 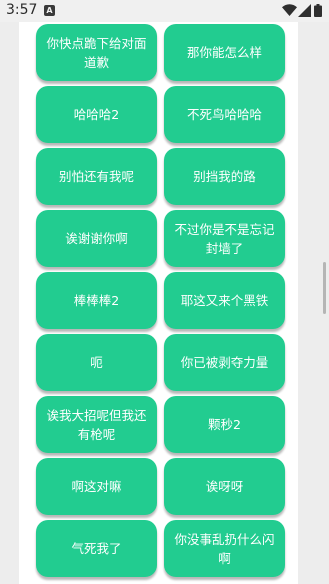 What do you see at coordinates (224, 238) in the screenshot?
I see `phrase-button: 不过你是不是忘记封墙了` at bounding box center [224, 238].